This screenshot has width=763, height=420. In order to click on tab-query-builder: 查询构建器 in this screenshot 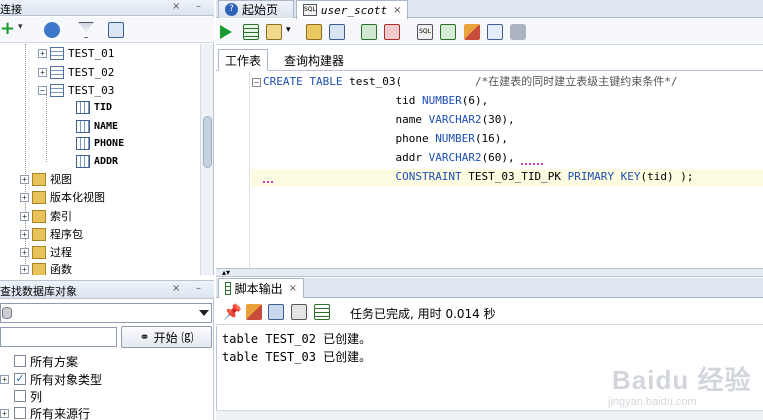, I will do `click(314, 60)`.